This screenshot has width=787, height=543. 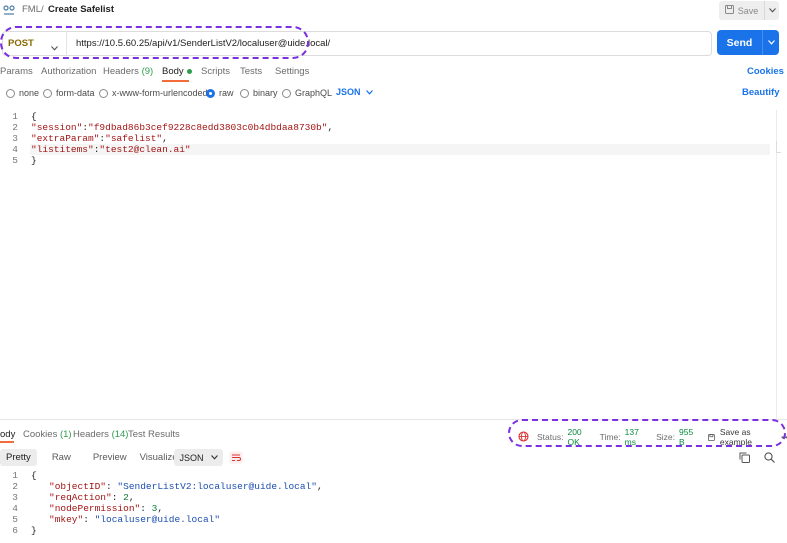 I want to click on response-tab-body: ody, so click(x=7, y=434).